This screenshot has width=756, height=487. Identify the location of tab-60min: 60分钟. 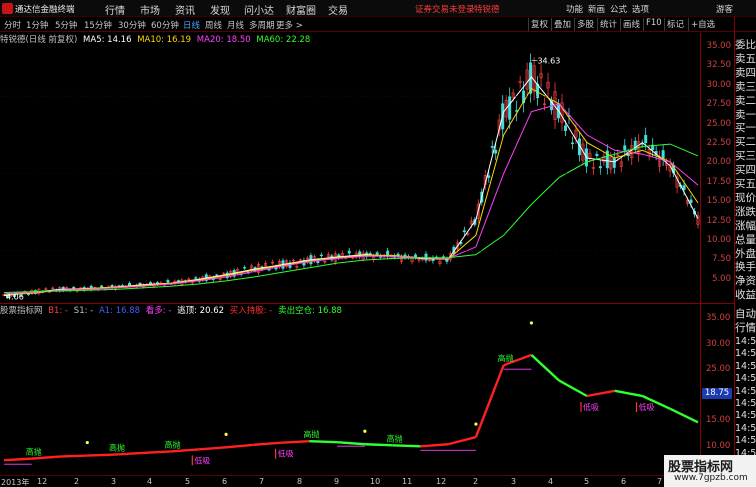
(165, 25).